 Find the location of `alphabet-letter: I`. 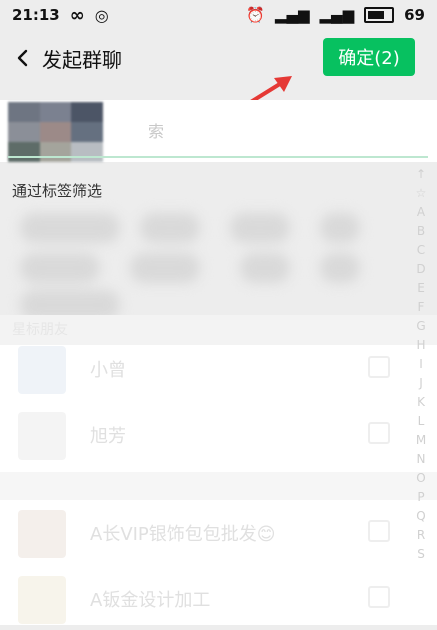

alphabet-letter: I is located at coordinates (421, 364).